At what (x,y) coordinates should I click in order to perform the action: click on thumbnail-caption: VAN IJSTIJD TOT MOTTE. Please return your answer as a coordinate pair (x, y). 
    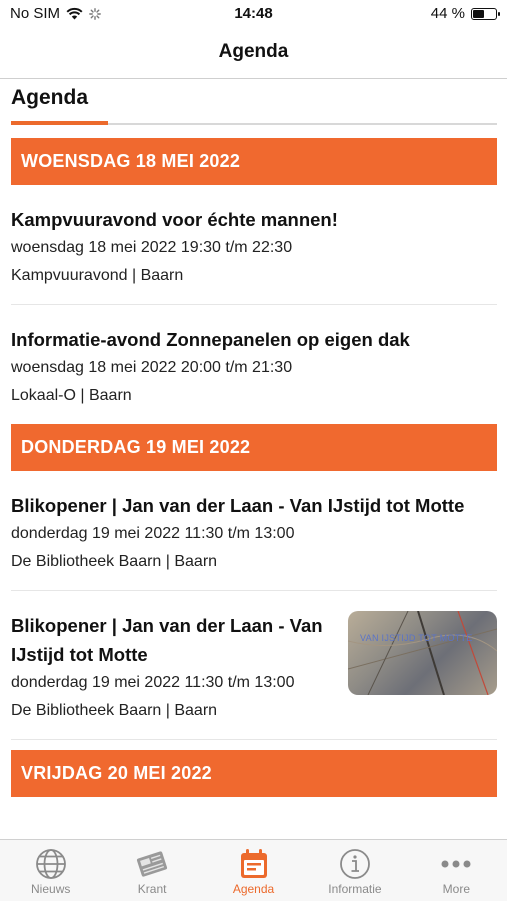
    Looking at the image, I should click on (416, 638).